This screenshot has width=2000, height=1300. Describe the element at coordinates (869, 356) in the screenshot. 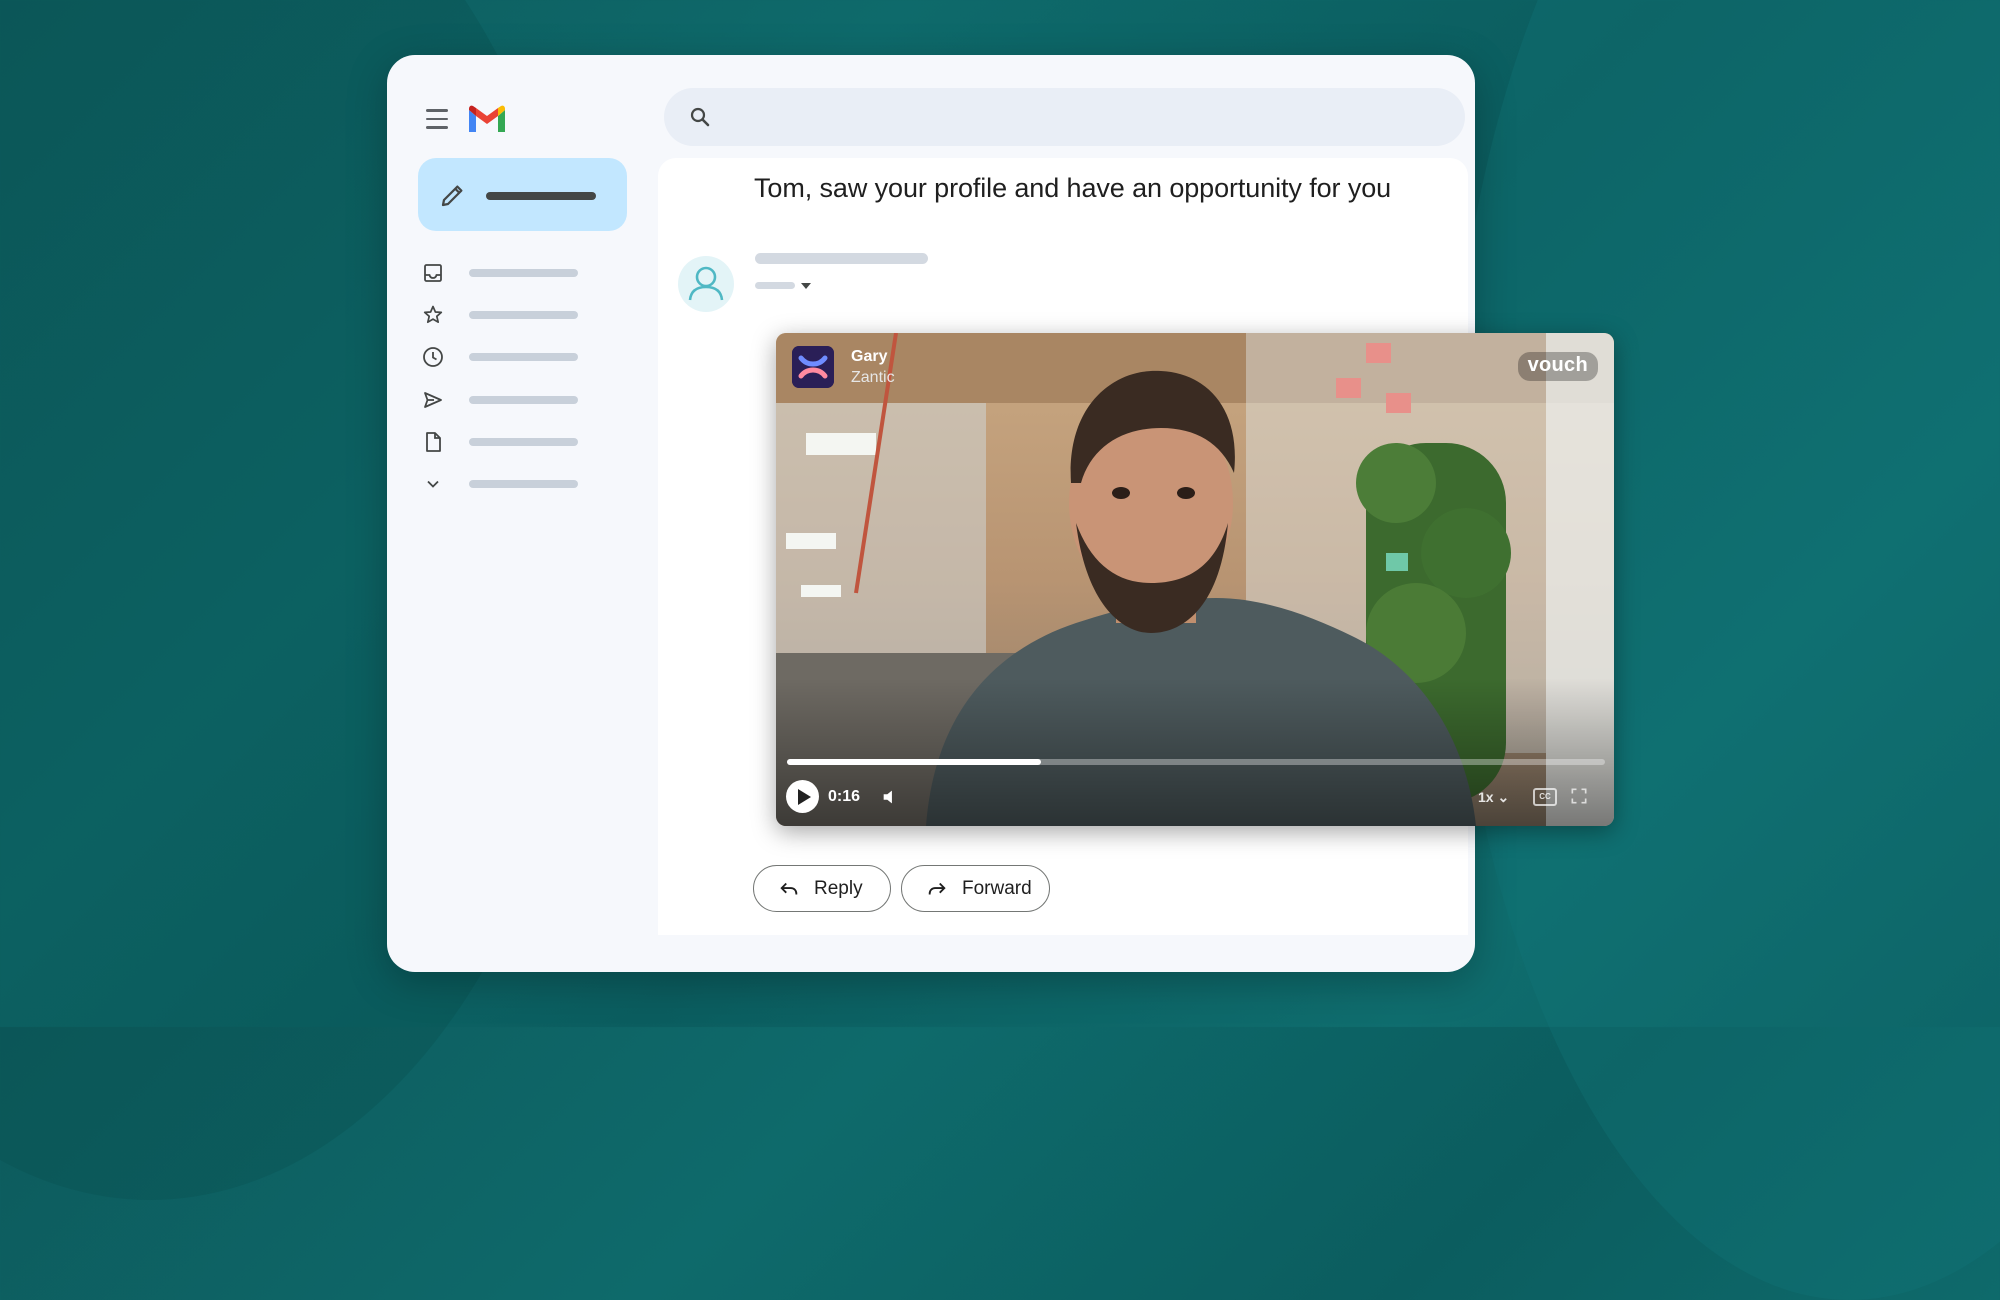

I see `video-sender-name: Gary` at that location.